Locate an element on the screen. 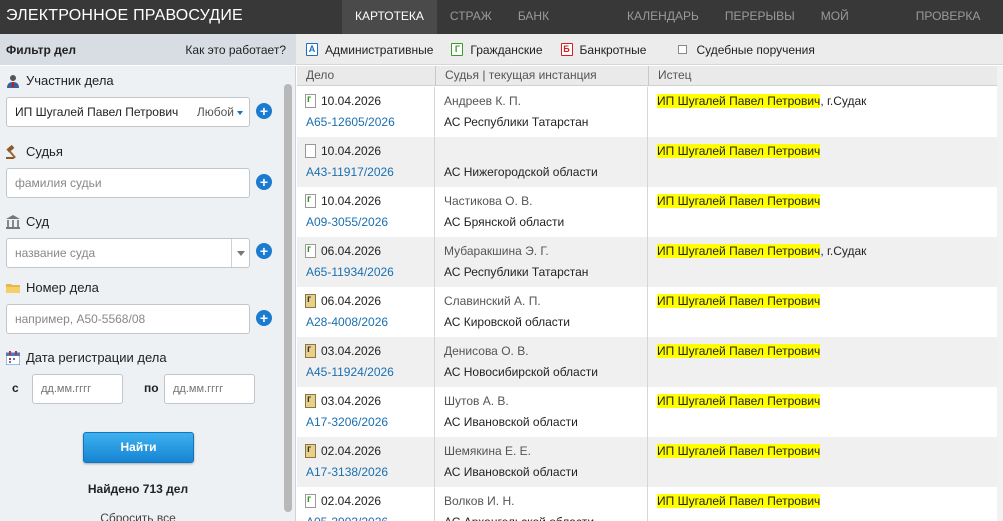 The image size is (1003, 521). case-type-filter-1: Г Гражданские is located at coordinates (497, 50).